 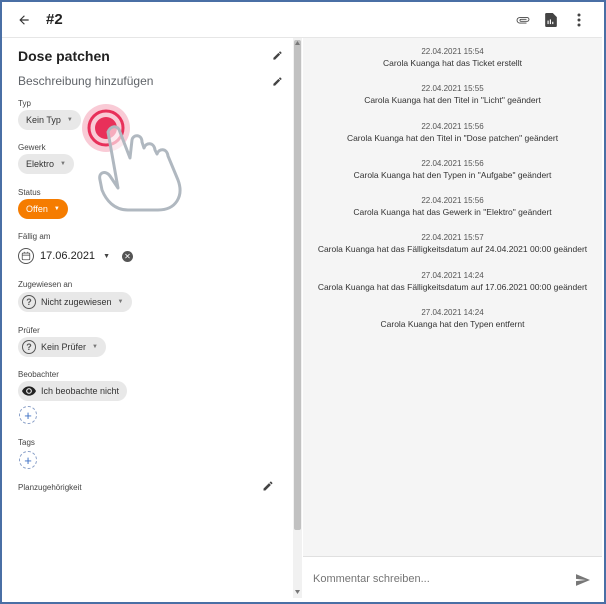 I want to click on add-tag-button: +, so click(x=28, y=460).